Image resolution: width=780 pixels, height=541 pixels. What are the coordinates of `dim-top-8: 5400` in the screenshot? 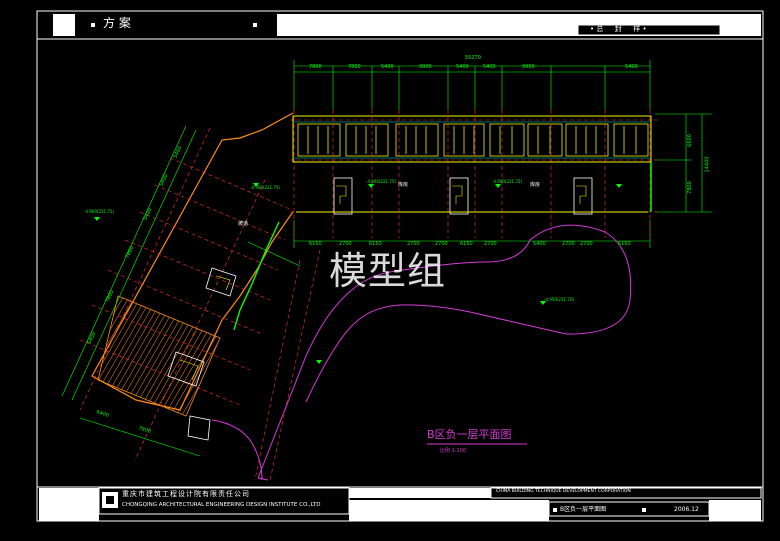 It's located at (631, 67).